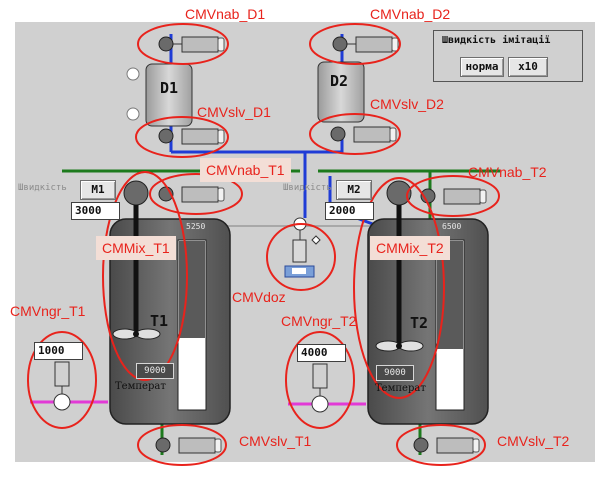  I want to click on callout-label-slv-t1: CMVslv_T1, so click(275, 441).